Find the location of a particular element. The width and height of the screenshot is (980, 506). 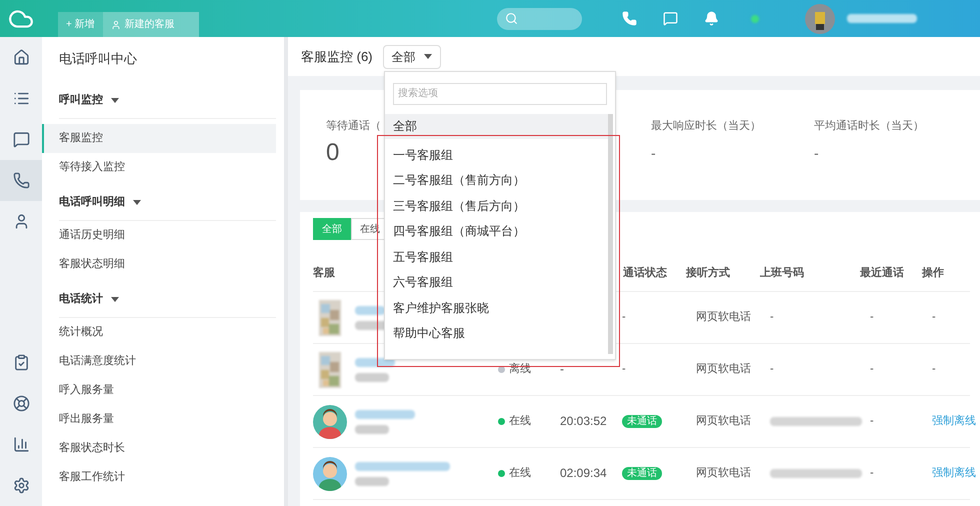

chat-icon is located at coordinates (21, 139).